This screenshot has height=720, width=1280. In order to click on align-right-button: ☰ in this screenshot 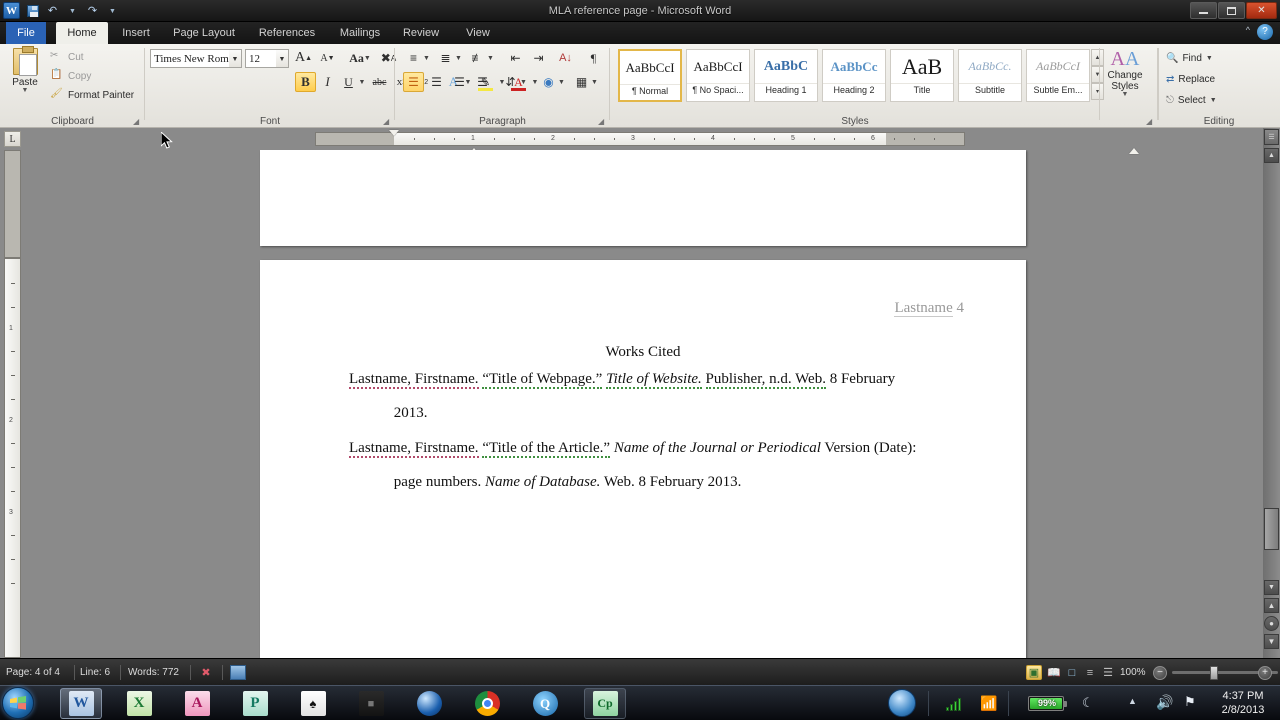, I will do `click(459, 82)`.